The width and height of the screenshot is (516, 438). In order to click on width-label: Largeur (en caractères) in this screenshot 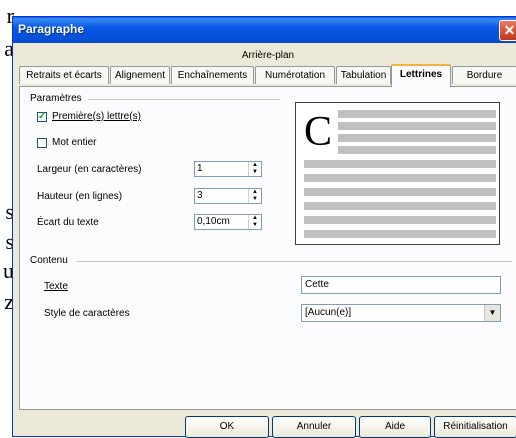, I will do `click(89, 169)`.